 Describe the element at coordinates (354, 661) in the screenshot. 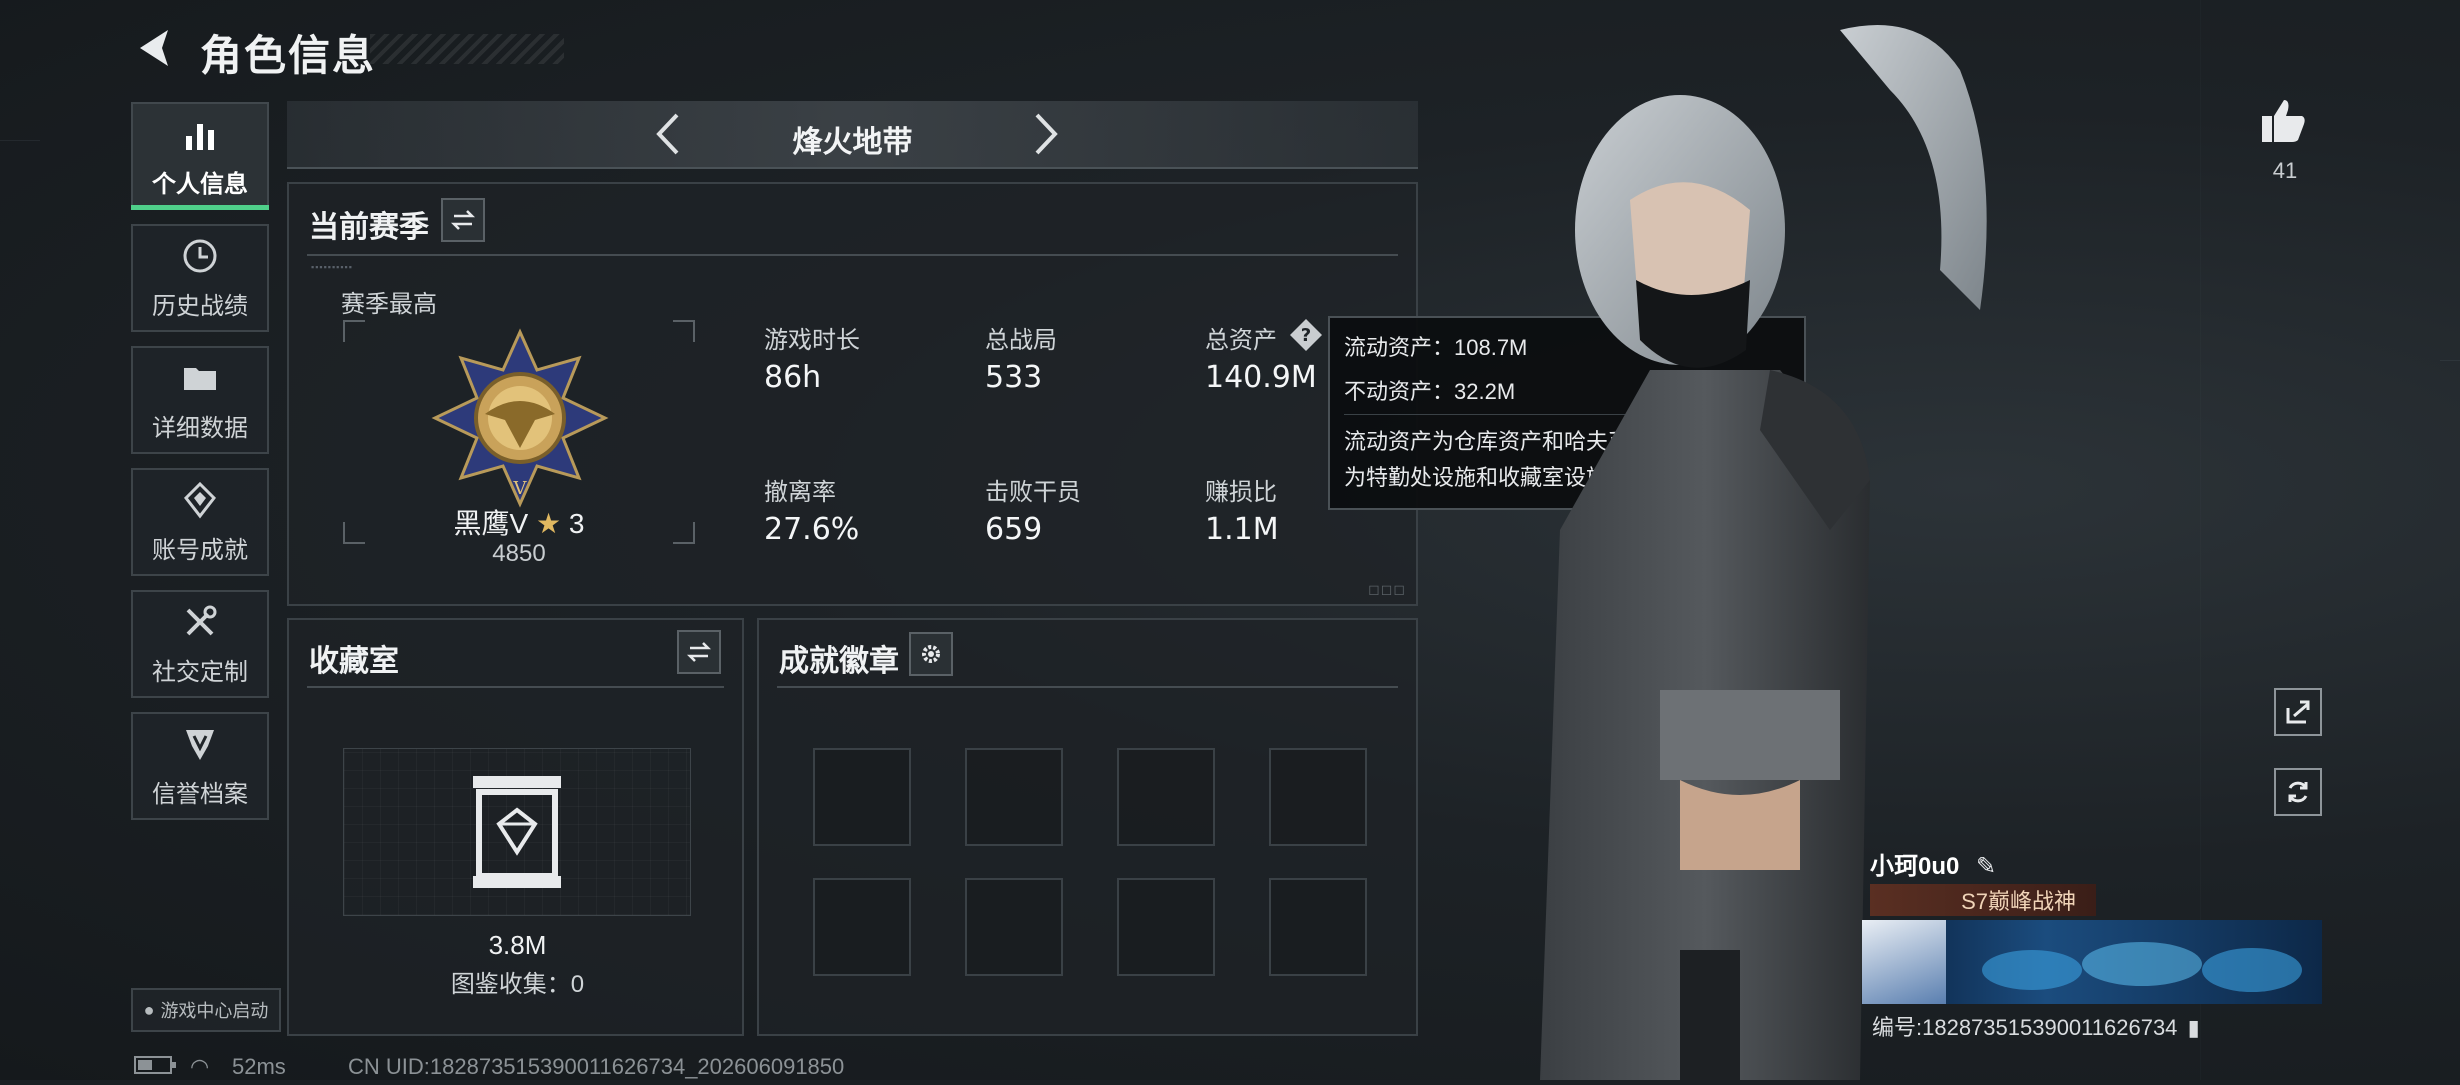

I see `collection-panel-title: 收藏室` at that location.